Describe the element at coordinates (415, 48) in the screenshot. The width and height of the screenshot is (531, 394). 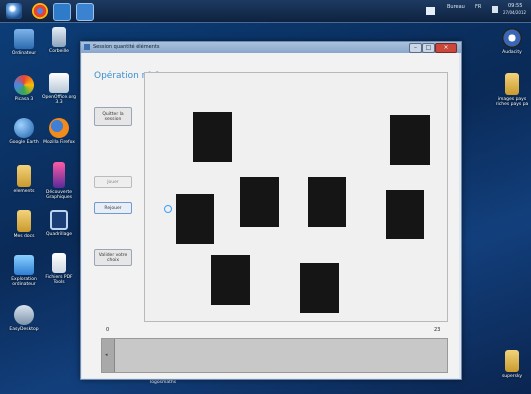
I see `minimize-button: –` at that location.